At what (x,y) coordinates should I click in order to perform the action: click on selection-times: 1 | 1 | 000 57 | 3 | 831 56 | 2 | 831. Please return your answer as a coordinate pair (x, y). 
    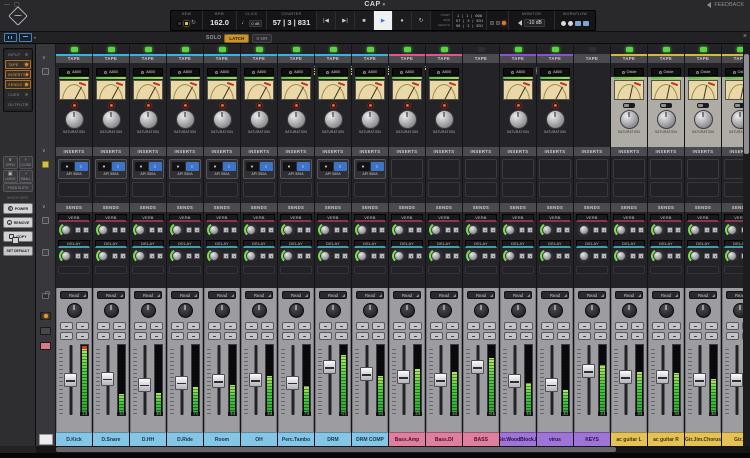
    Looking at the image, I should click on (470, 20).